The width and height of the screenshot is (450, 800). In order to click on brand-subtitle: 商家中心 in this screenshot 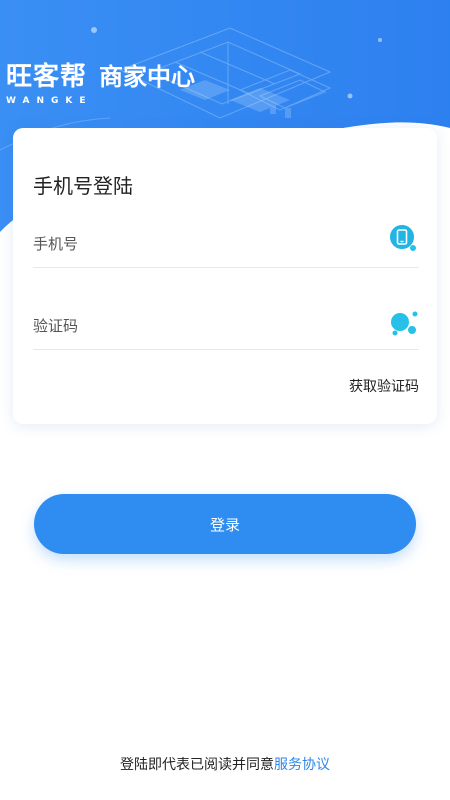, I will do `click(147, 77)`.